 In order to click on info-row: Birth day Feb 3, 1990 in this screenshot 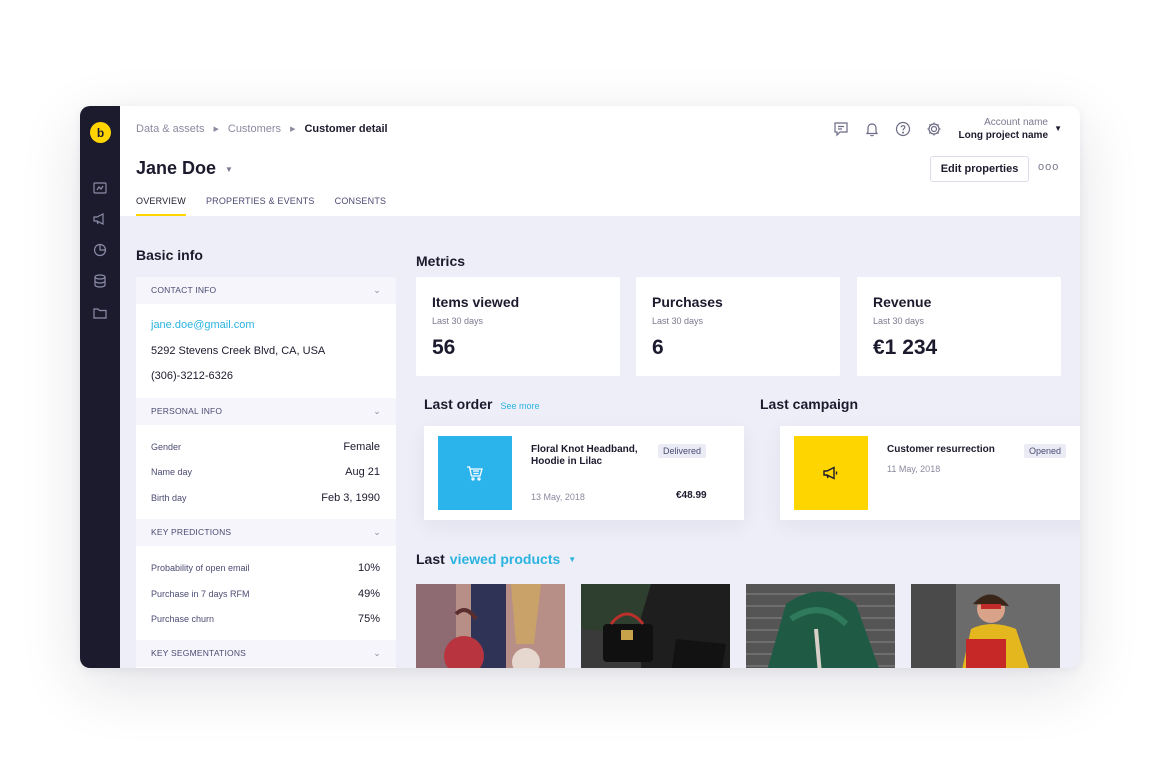, I will do `click(265, 498)`.